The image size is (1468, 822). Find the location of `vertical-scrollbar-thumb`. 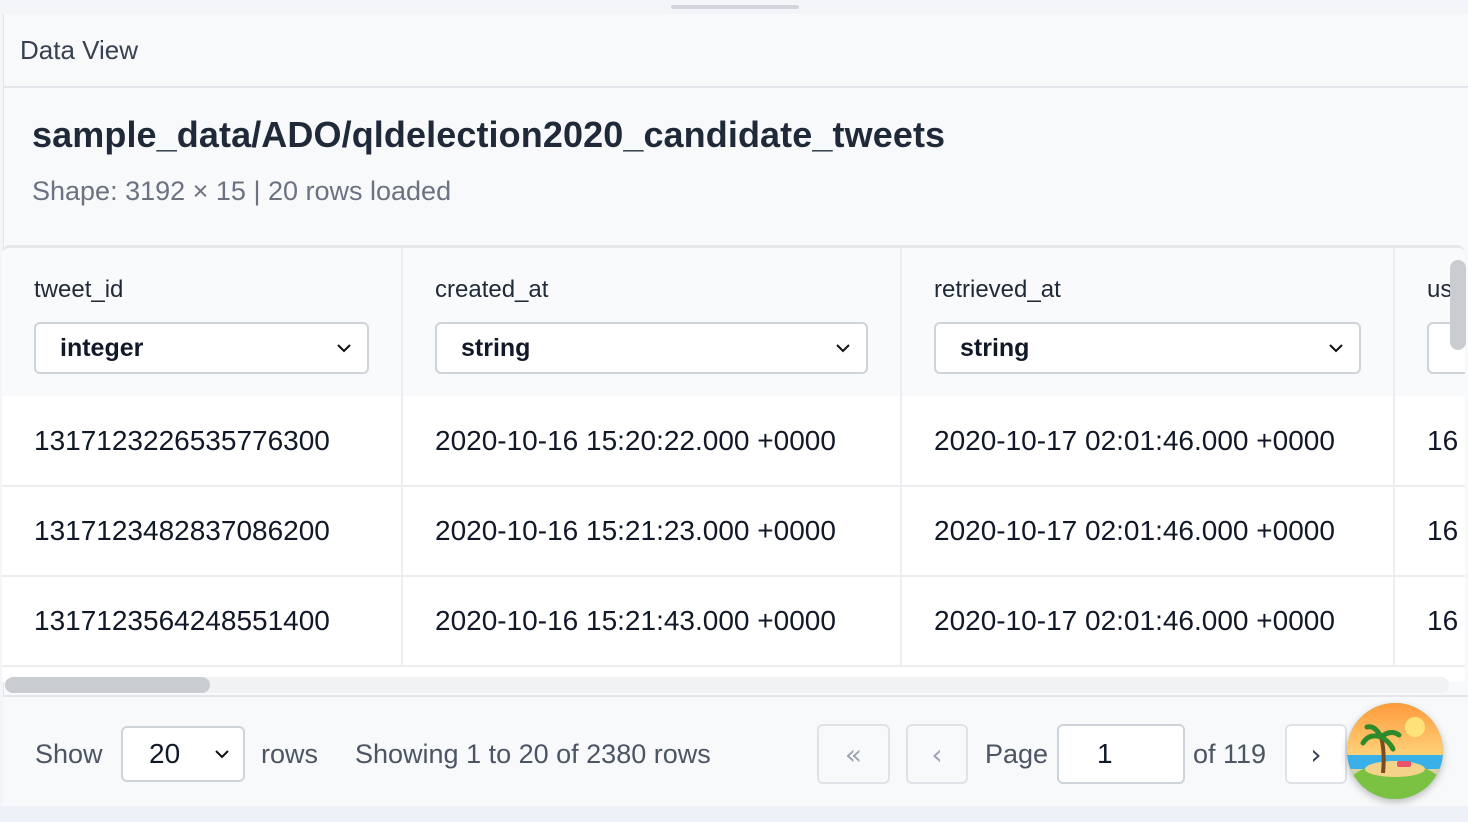

vertical-scrollbar-thumb is located at coordinates (1458, 305).